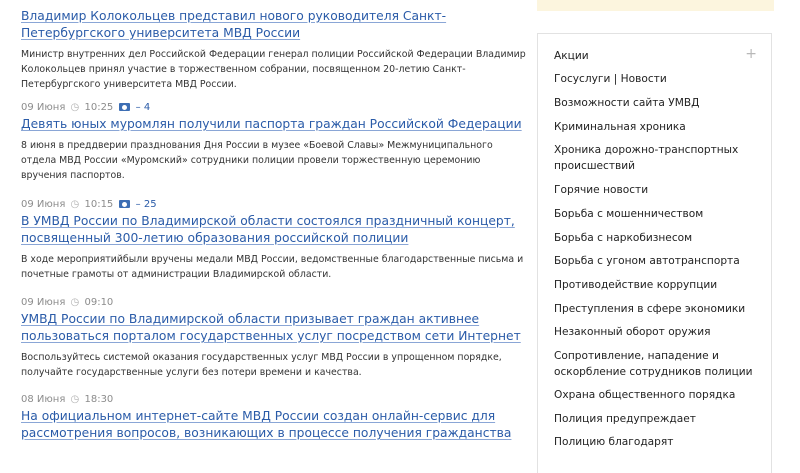 The image size is (800, 473). Describe the element at coordinates (654, 261) in the screenshot. I see `rubric-link: Борьба с угоном автотранспорта` at that location.